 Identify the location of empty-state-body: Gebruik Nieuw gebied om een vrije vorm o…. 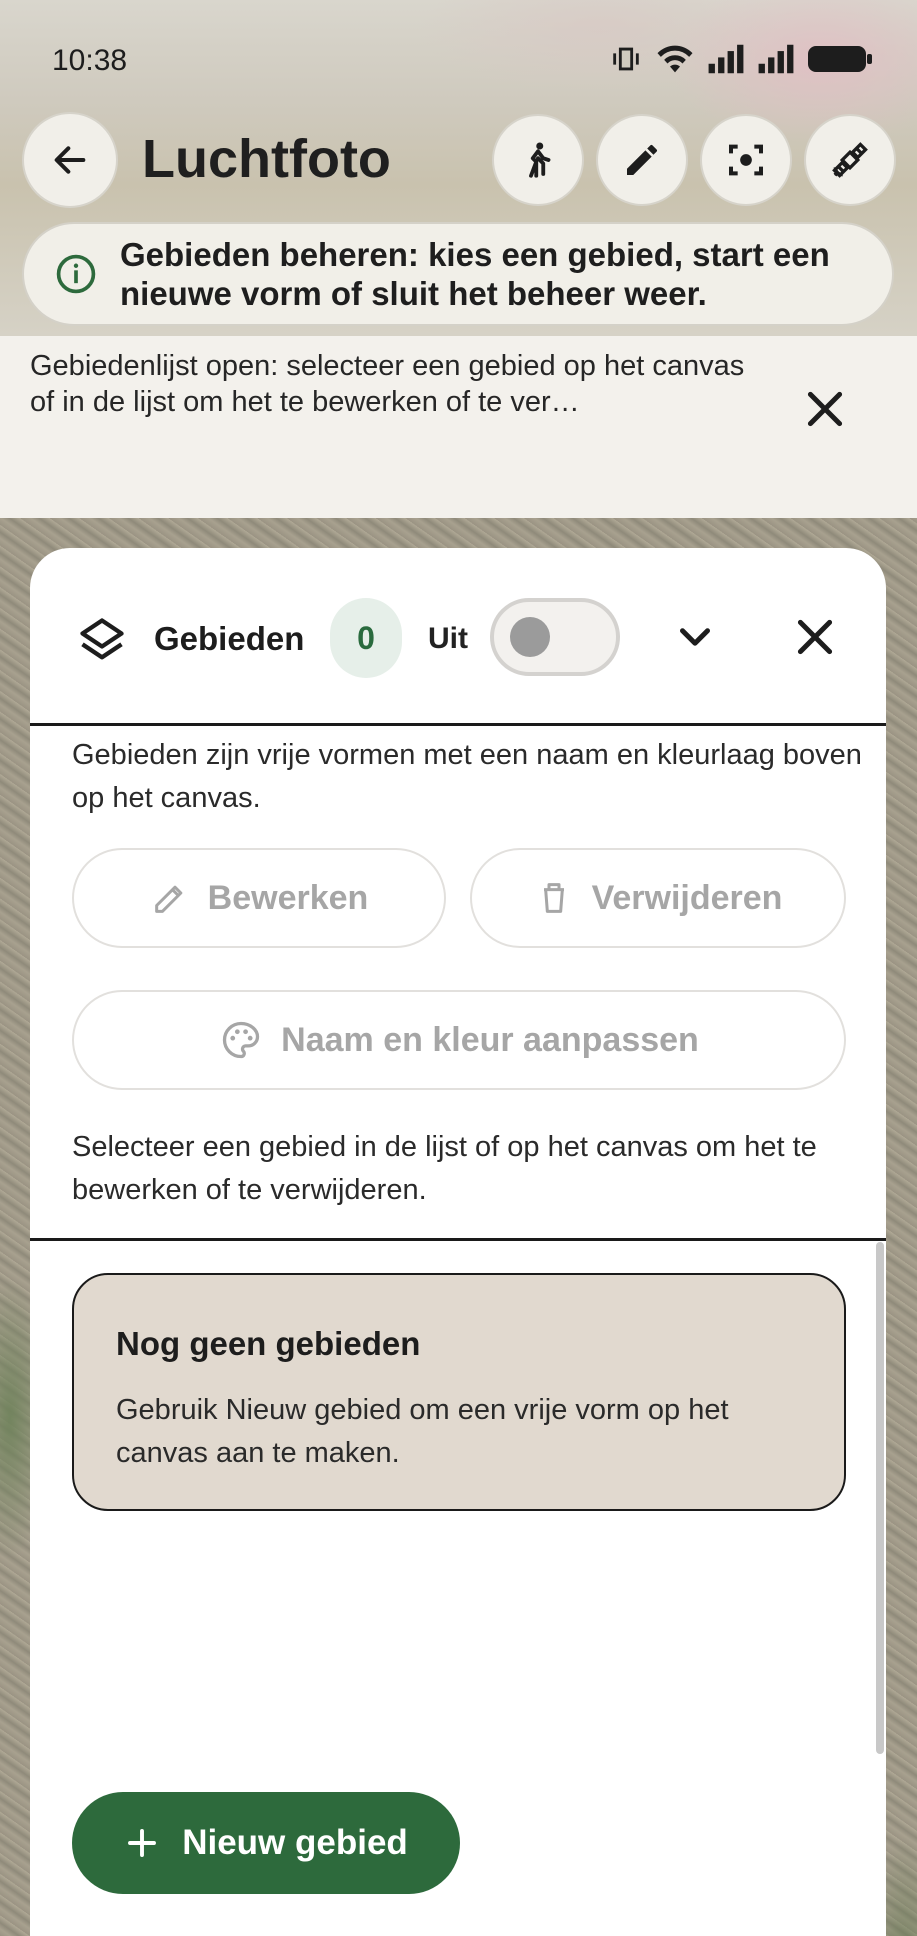
(422, 1431).